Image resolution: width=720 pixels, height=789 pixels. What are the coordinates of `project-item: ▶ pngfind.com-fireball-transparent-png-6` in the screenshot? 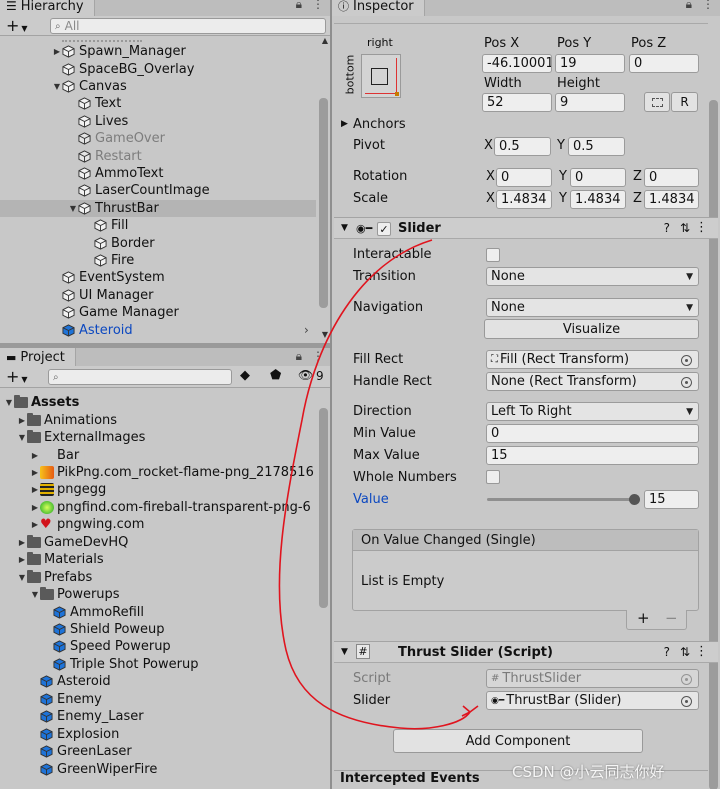 It's located at (158, 507).